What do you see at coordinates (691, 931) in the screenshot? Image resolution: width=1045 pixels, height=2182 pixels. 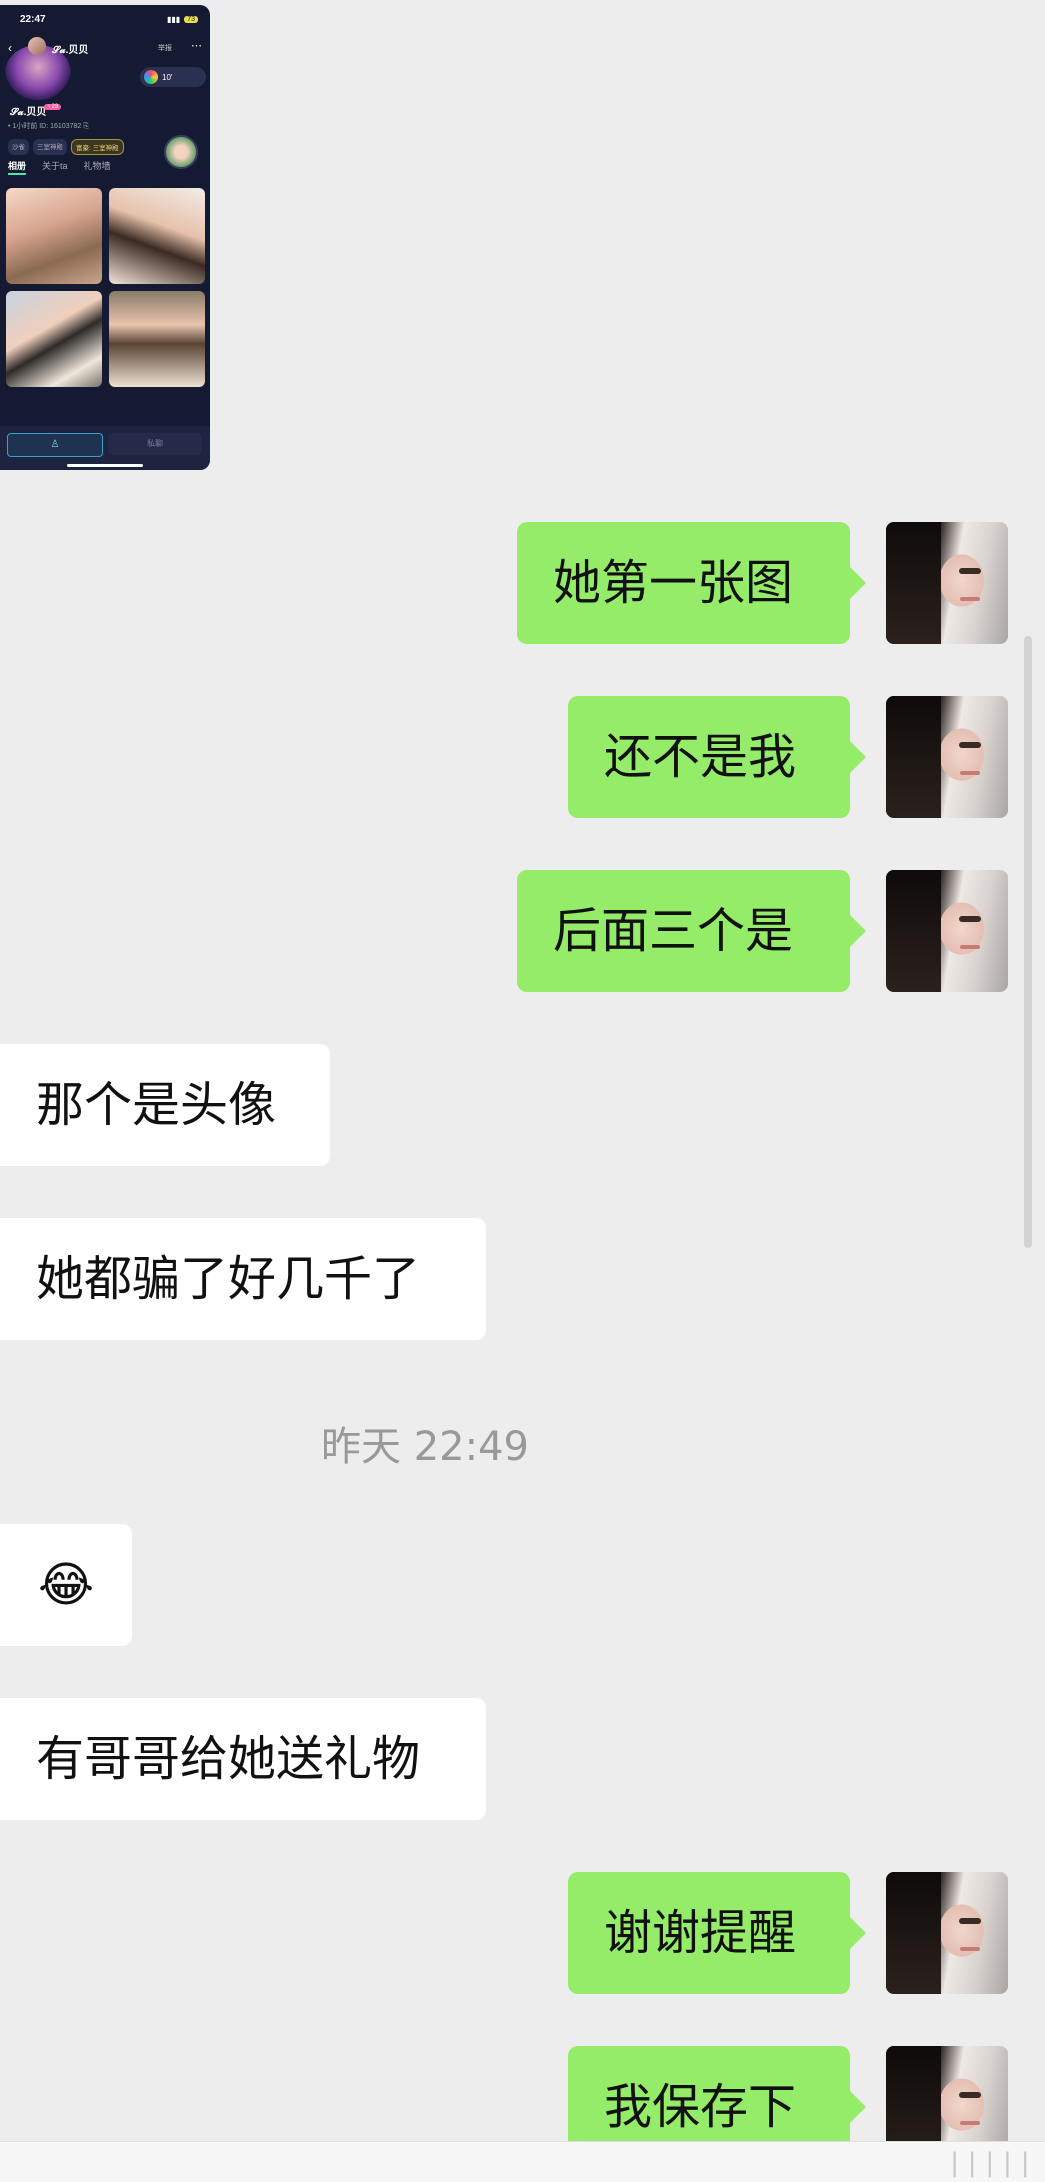 I see `outgoing-message: 后面三个是` at bounding box center [691, 931].